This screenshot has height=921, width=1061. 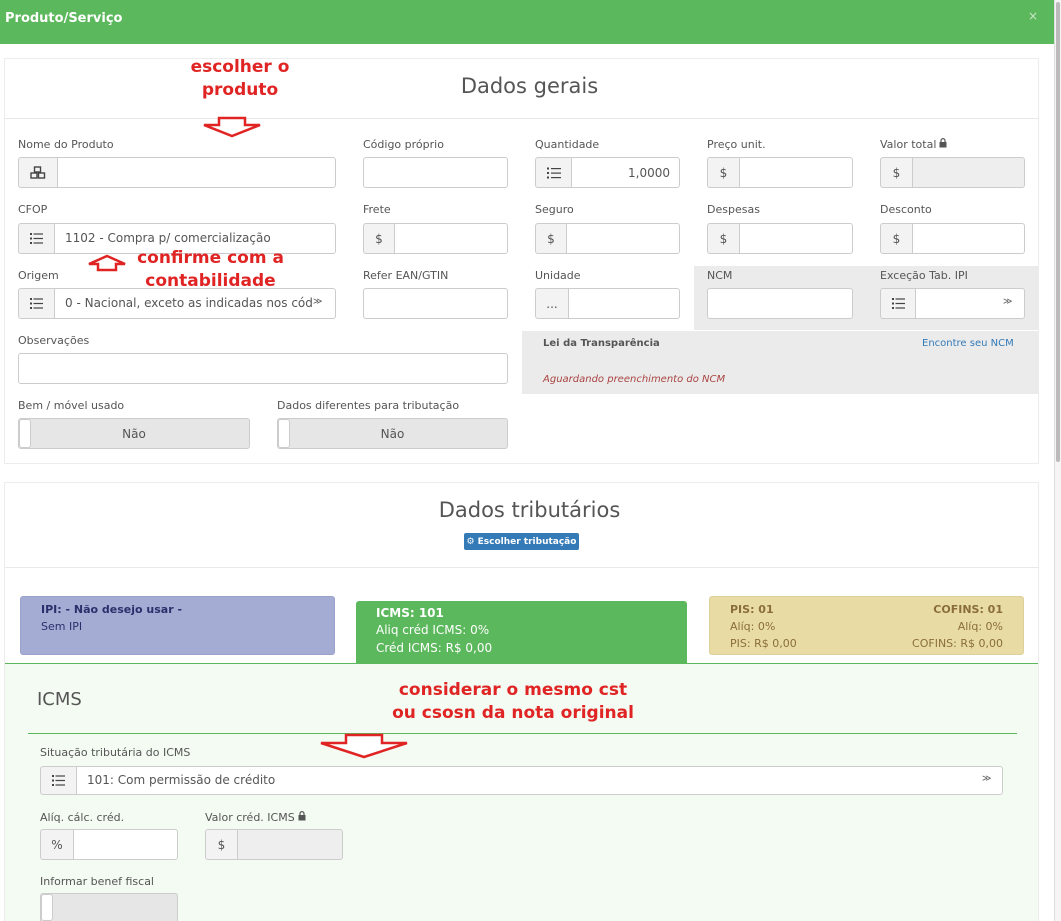 What do you see at coordinates (470, 541) in the screenshot?
I see `cogs-icon: ⚙` at bounding box center [470, 541].